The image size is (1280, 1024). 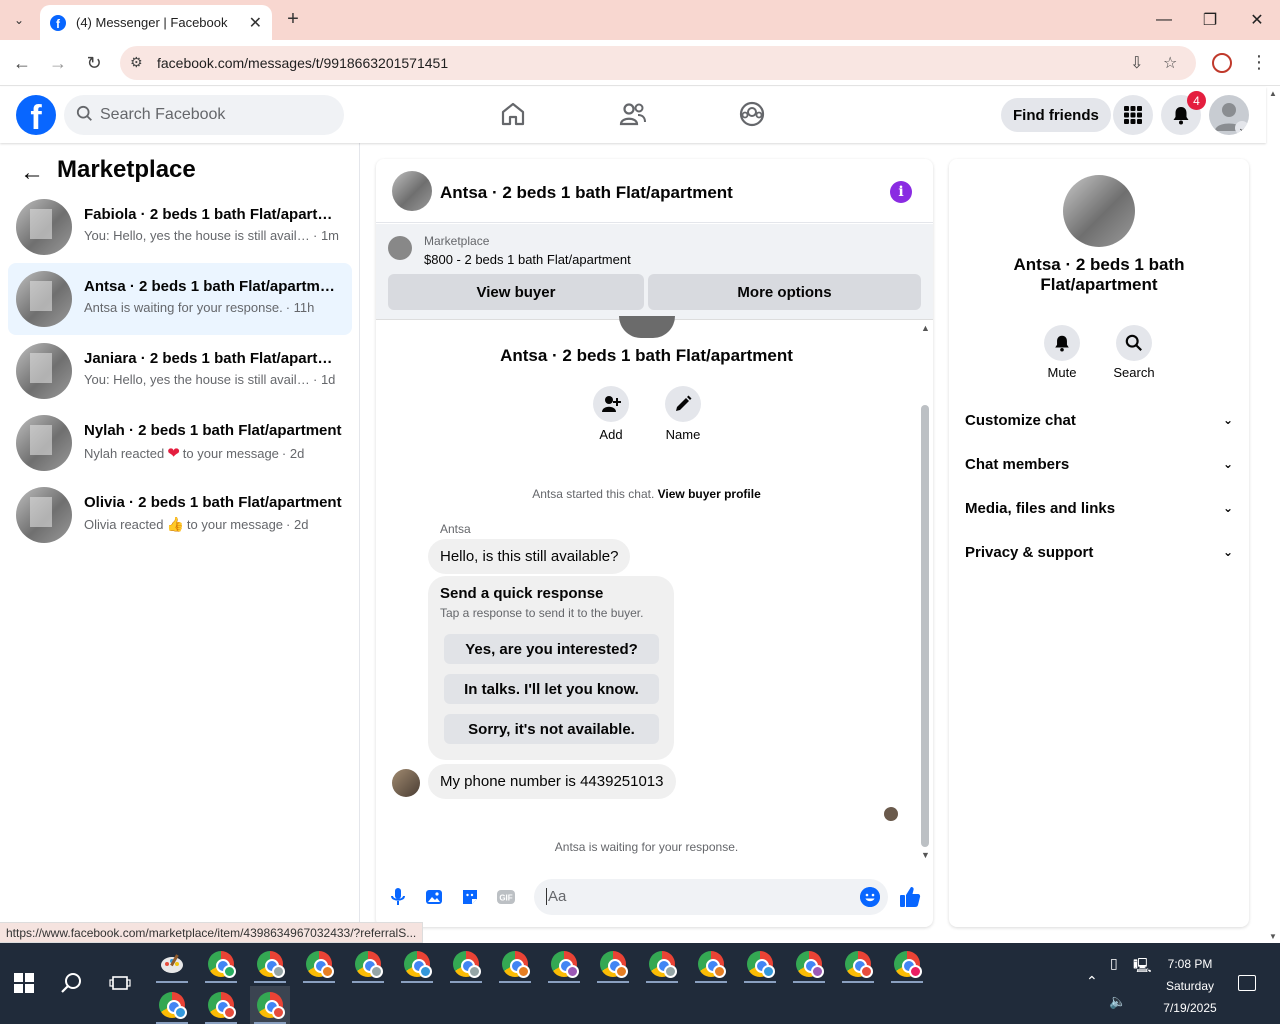 I want to click on chat-scrollbar: ▲ ▼, so click(x=925, y=590).